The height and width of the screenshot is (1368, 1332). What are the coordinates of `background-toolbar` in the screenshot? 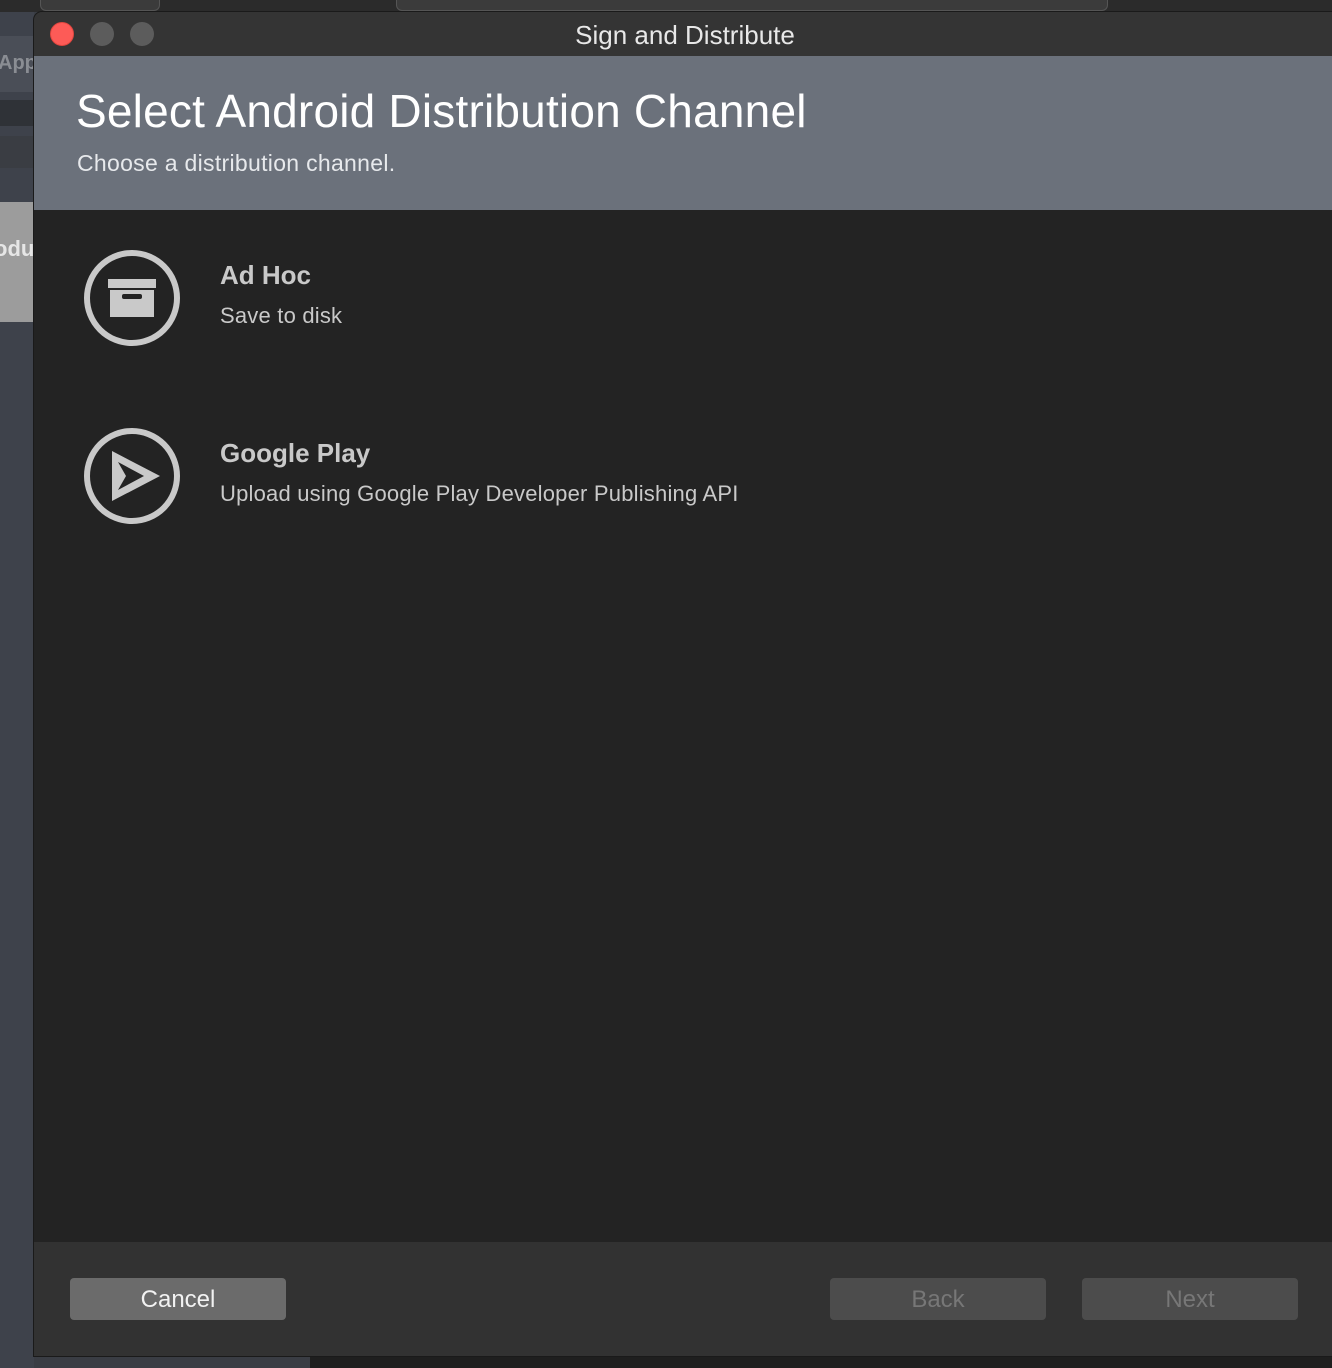 It's located at (666, 6).